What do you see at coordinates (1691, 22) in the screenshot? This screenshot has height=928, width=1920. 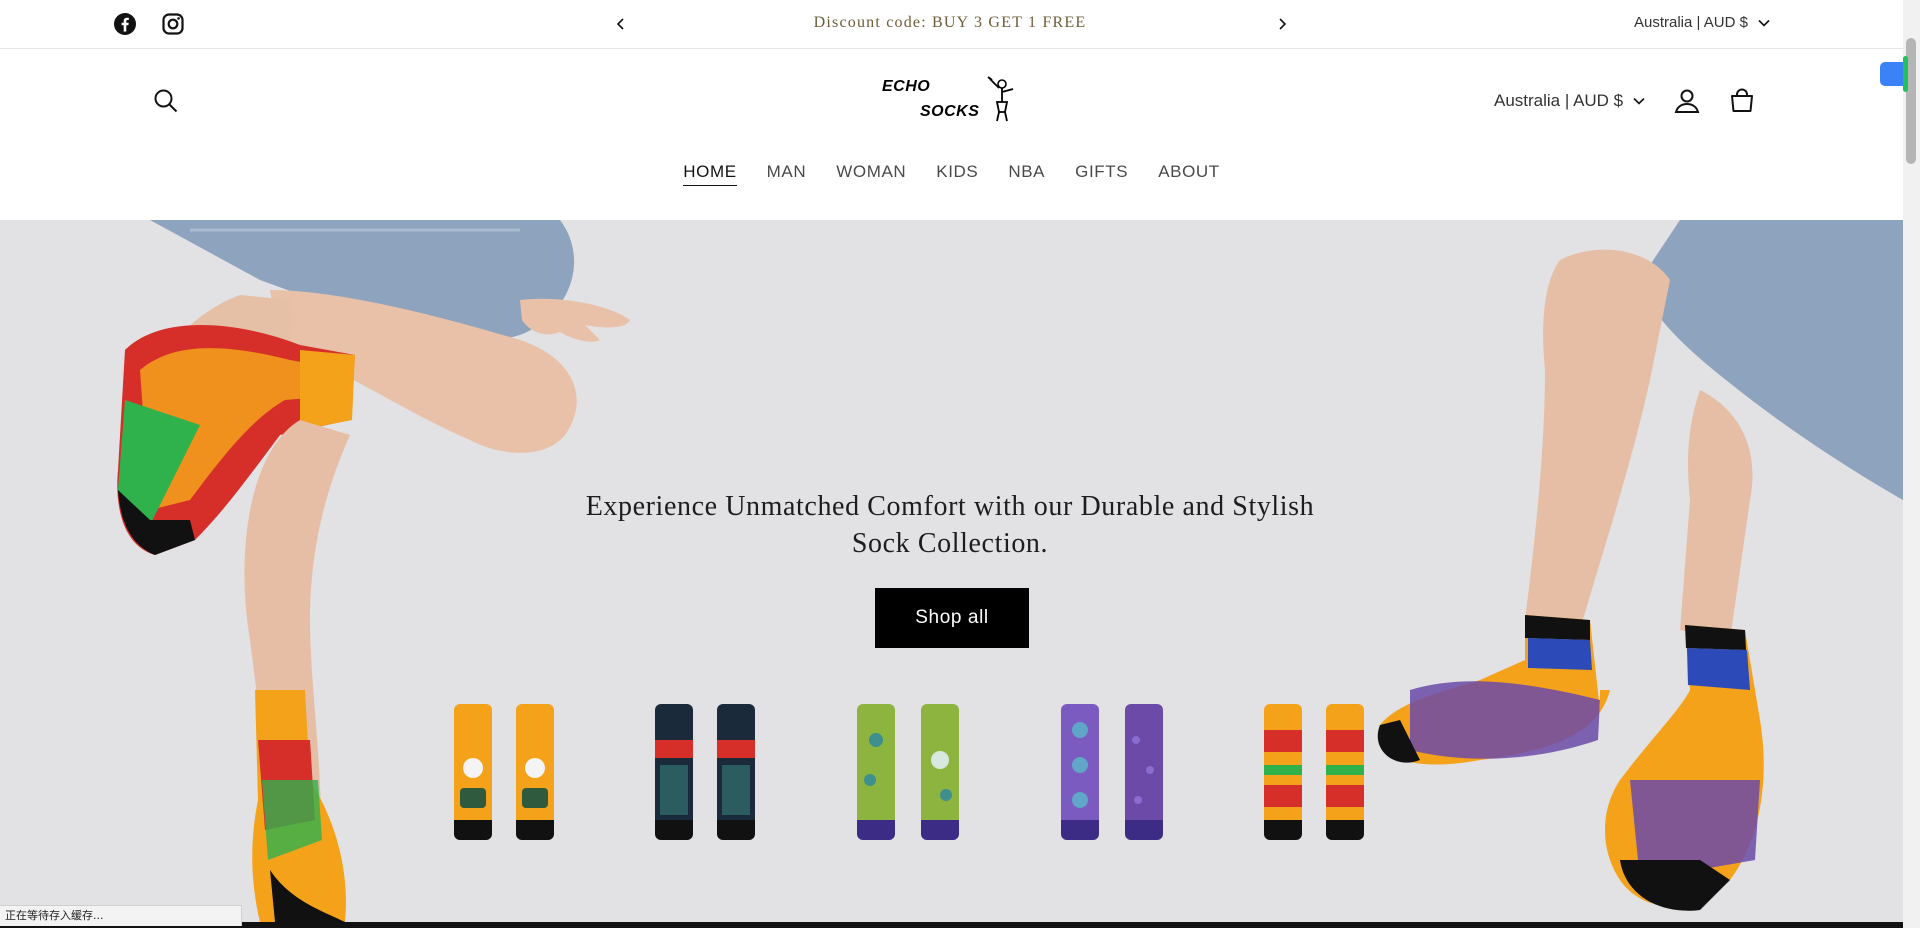 I see `top-locale-label: Australia | AUD $` at bounding box center [1691, 22].